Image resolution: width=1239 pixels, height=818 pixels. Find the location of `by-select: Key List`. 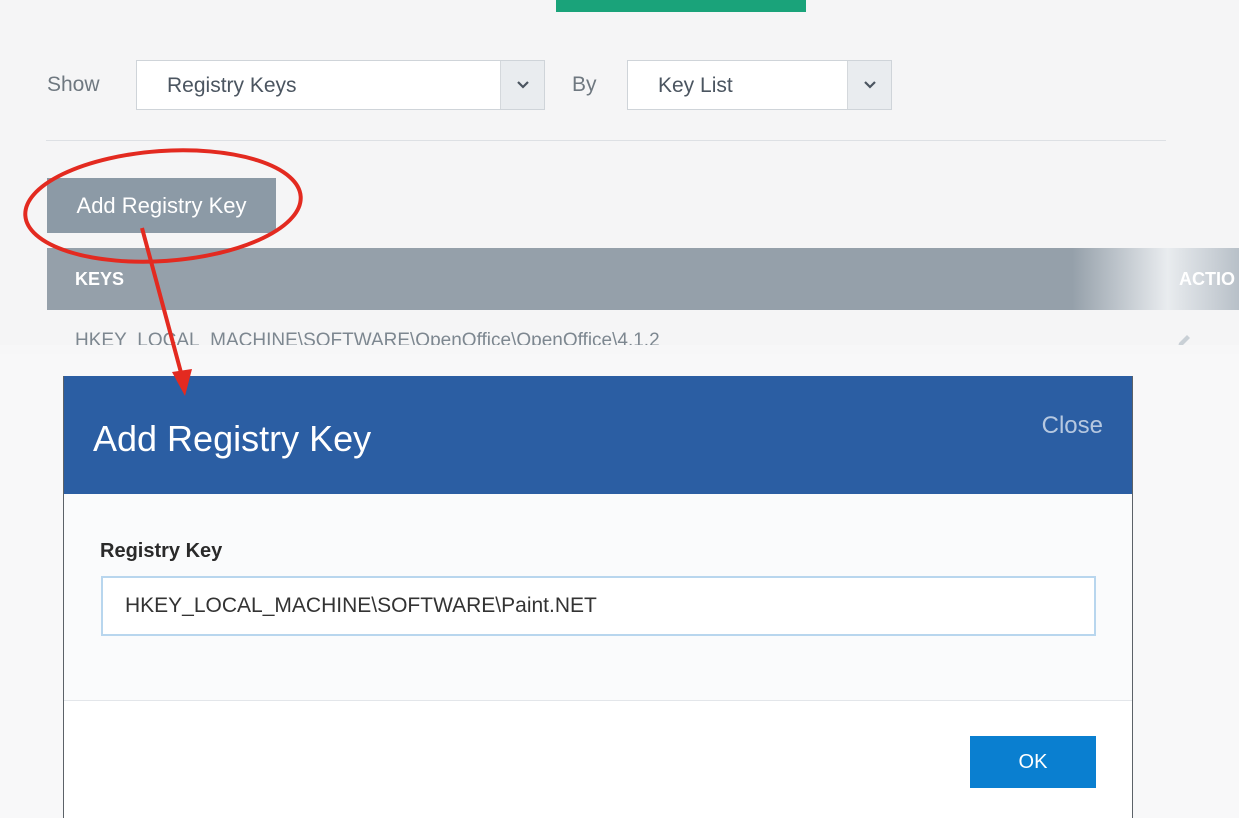

by-select: Key List is located at coordinates (759, 85).